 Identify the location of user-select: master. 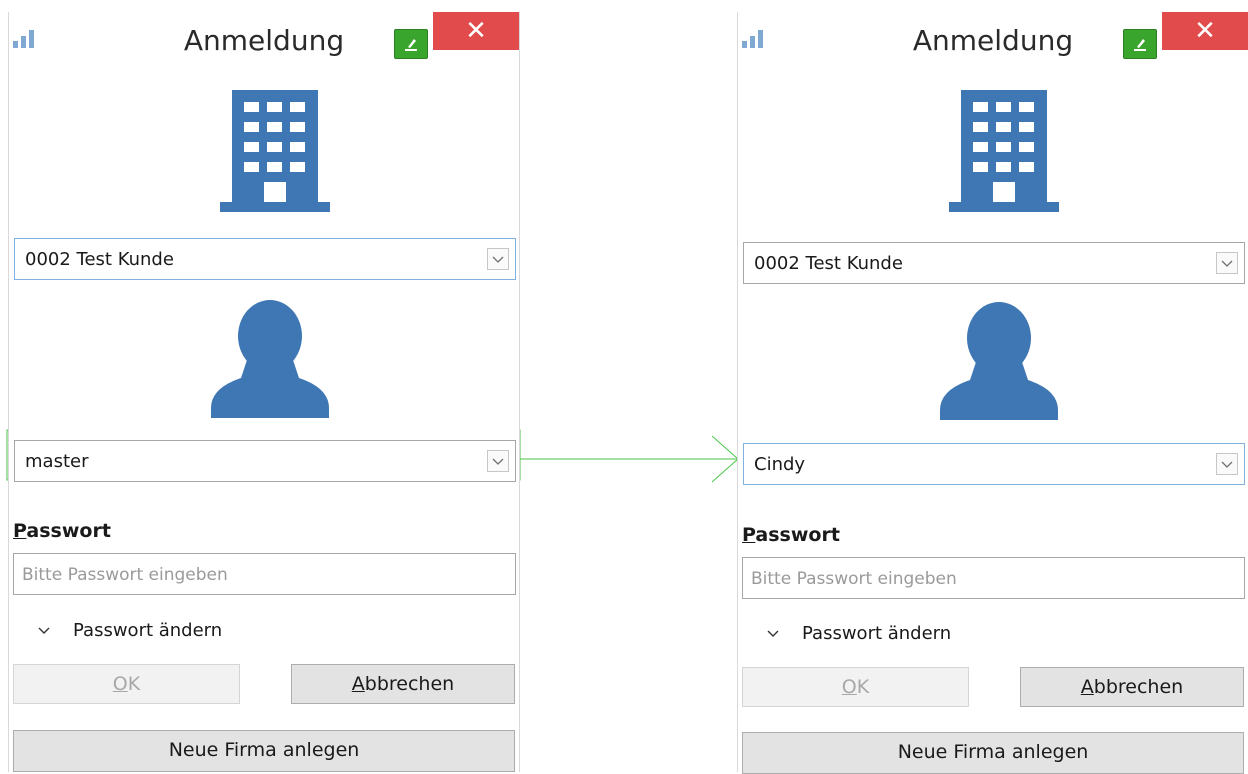
(265, 461).